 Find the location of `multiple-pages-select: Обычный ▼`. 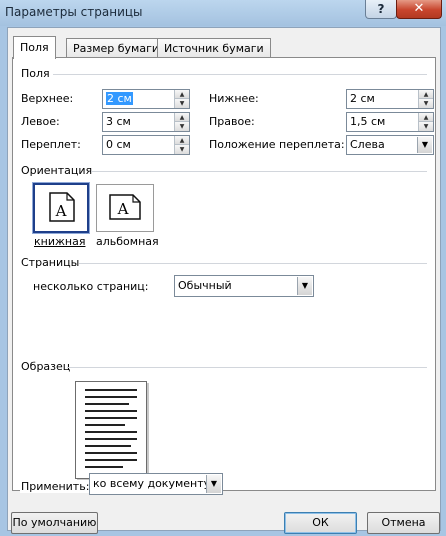

multiple-pages-select: Обычный ▼ is located at coordinates (244, 286).